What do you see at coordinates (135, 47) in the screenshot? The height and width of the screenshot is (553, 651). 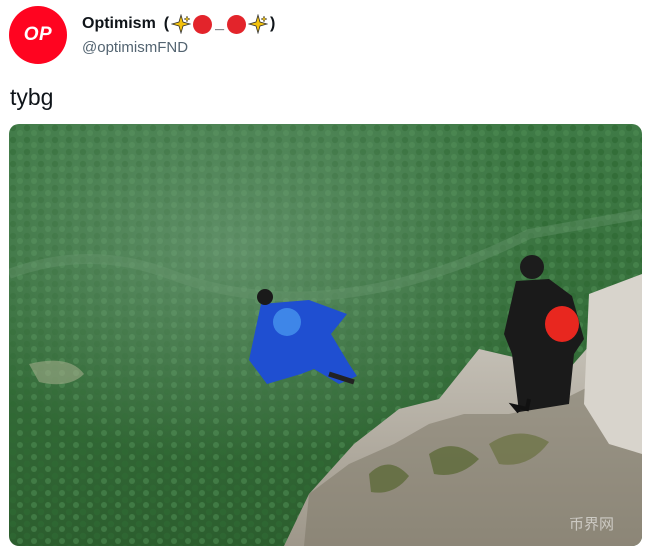 I see `author-handle: @optimismFND` at bounding box center [135, 47].